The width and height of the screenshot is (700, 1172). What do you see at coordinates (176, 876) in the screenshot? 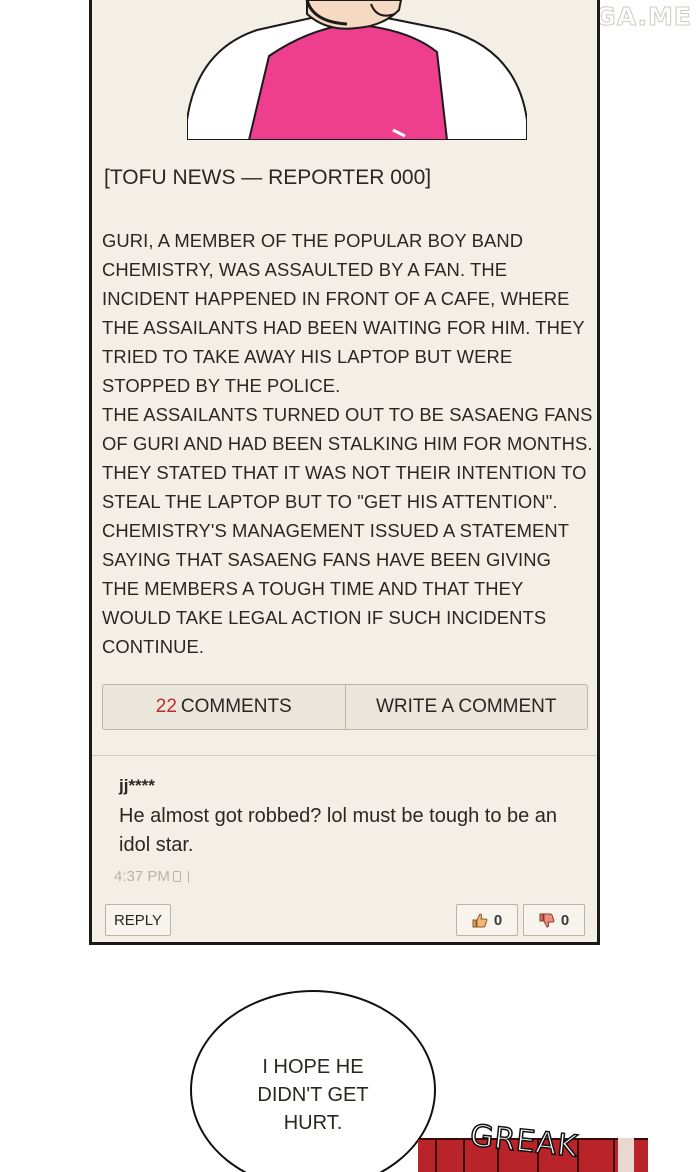
I see `phone-icon` at bounding box center [176, 876].